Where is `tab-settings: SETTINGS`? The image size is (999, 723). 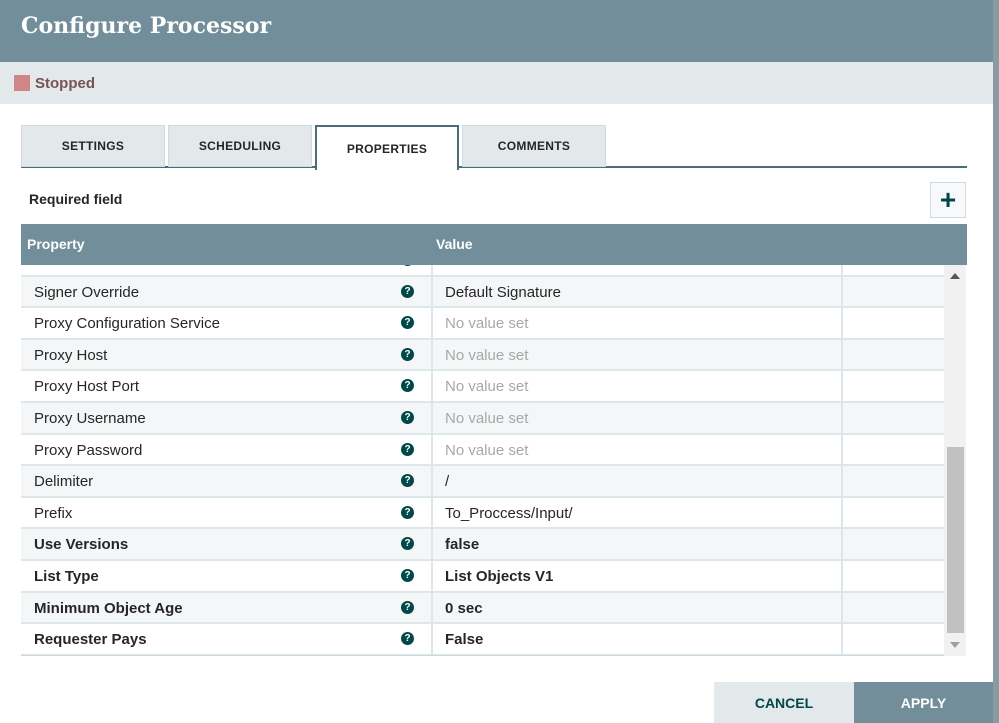 tab-settings: SETTINGS is located at coordinates (93, 146).